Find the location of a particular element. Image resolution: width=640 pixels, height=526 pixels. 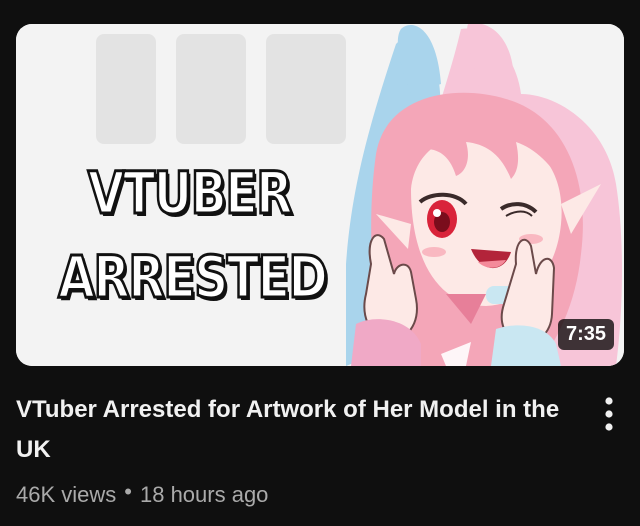

more-vert-icon is located at coordinates (609, 414).